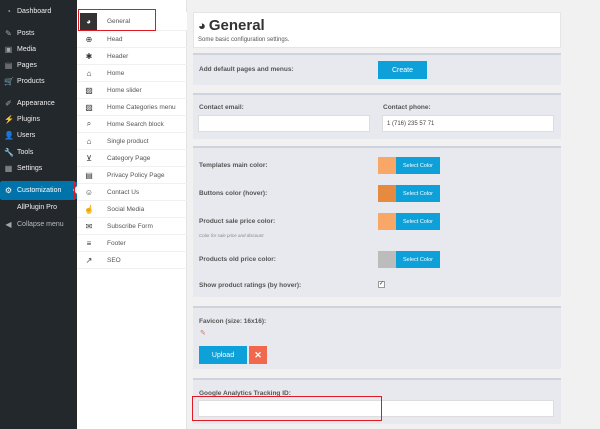 Image resolution: width=600 pixels, height=429 pixels. Describe the element at coordinates (387, 165) in the screenshot. I see `templates-main-color-swatch` at that location.